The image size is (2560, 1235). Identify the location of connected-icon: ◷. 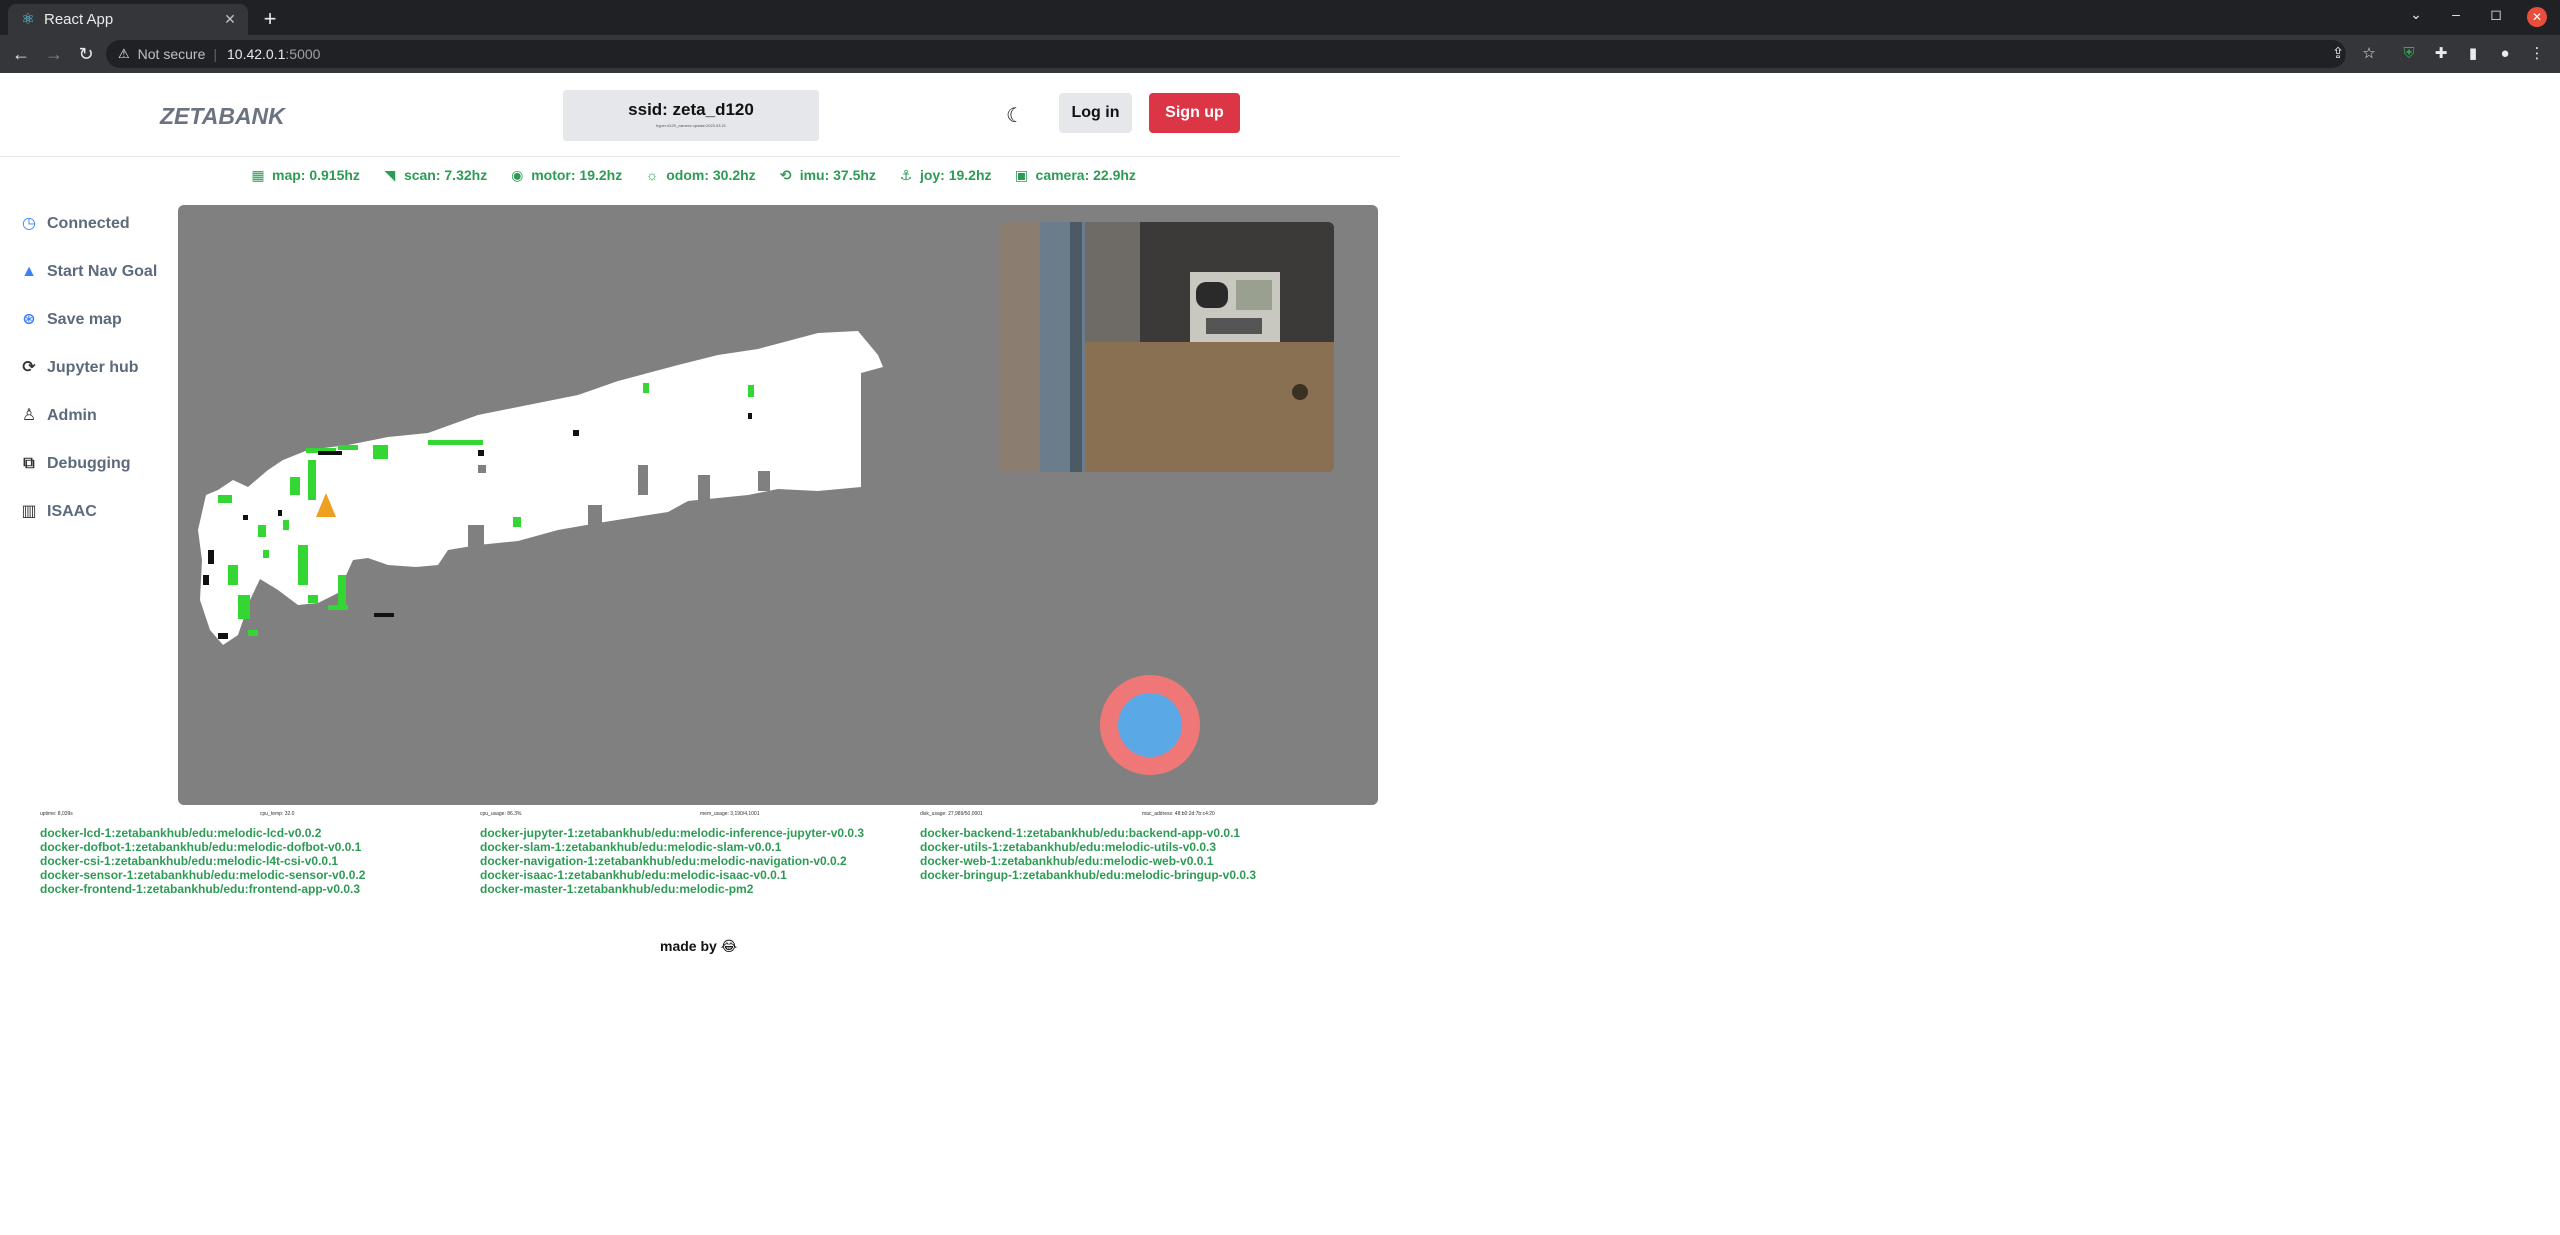
(29, 223).